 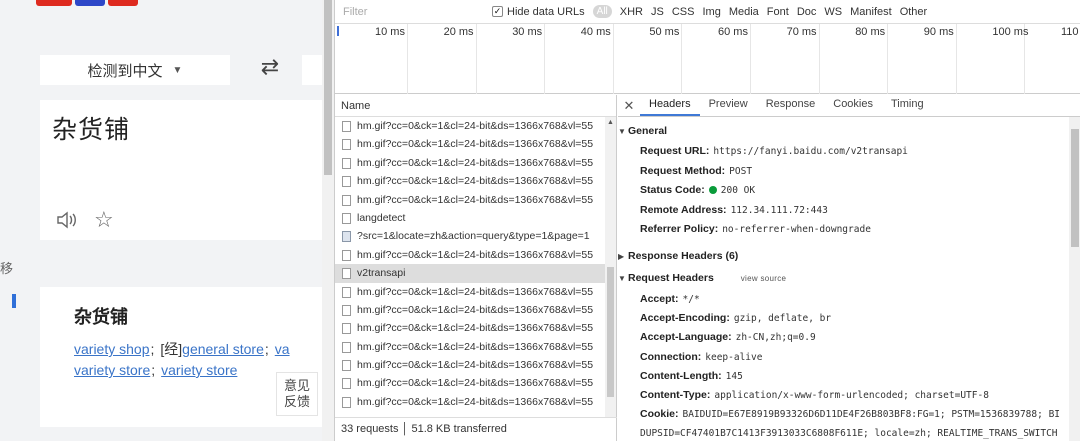 What do you see at coordinates (111, 349) in the screenshot?
I see `meaning-link: variety shop` at bounding box center [111, 349].